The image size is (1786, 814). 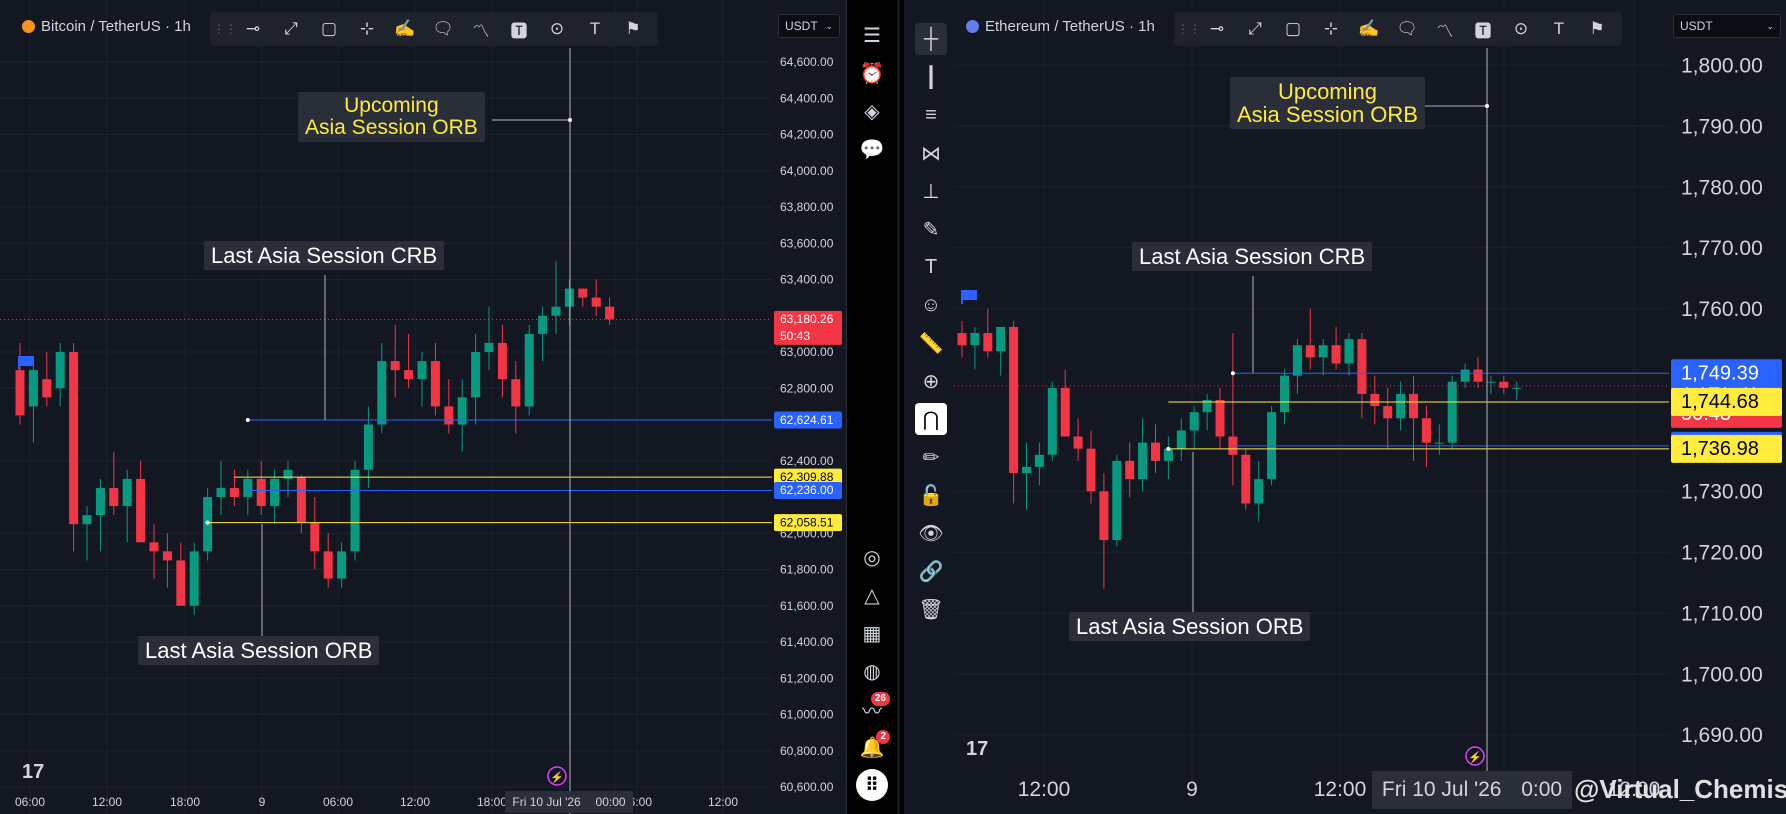 What do you see at coordinates (30, 802) in the screenshot?
I see `x-tick-label: 06:00` at bounding box center [30, 802].